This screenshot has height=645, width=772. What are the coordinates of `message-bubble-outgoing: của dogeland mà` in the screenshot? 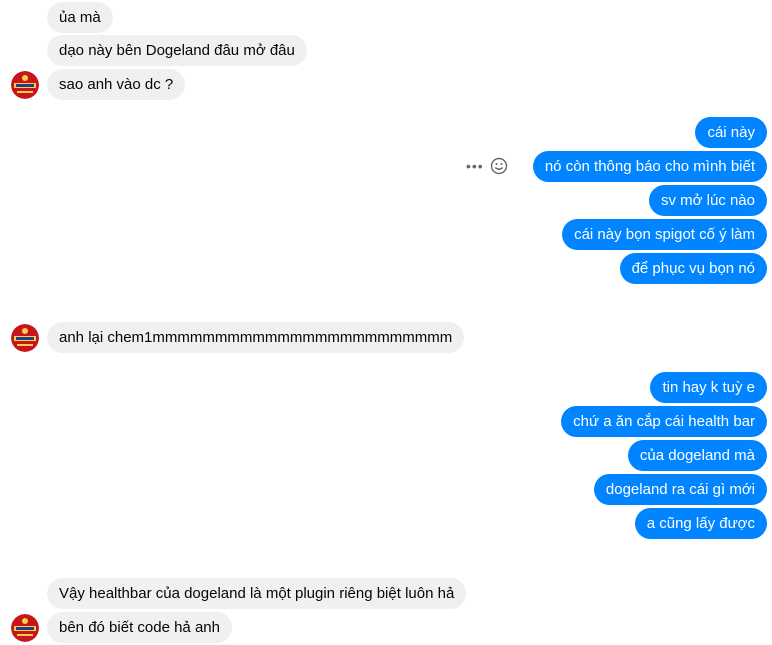 It's located at (697, 455).